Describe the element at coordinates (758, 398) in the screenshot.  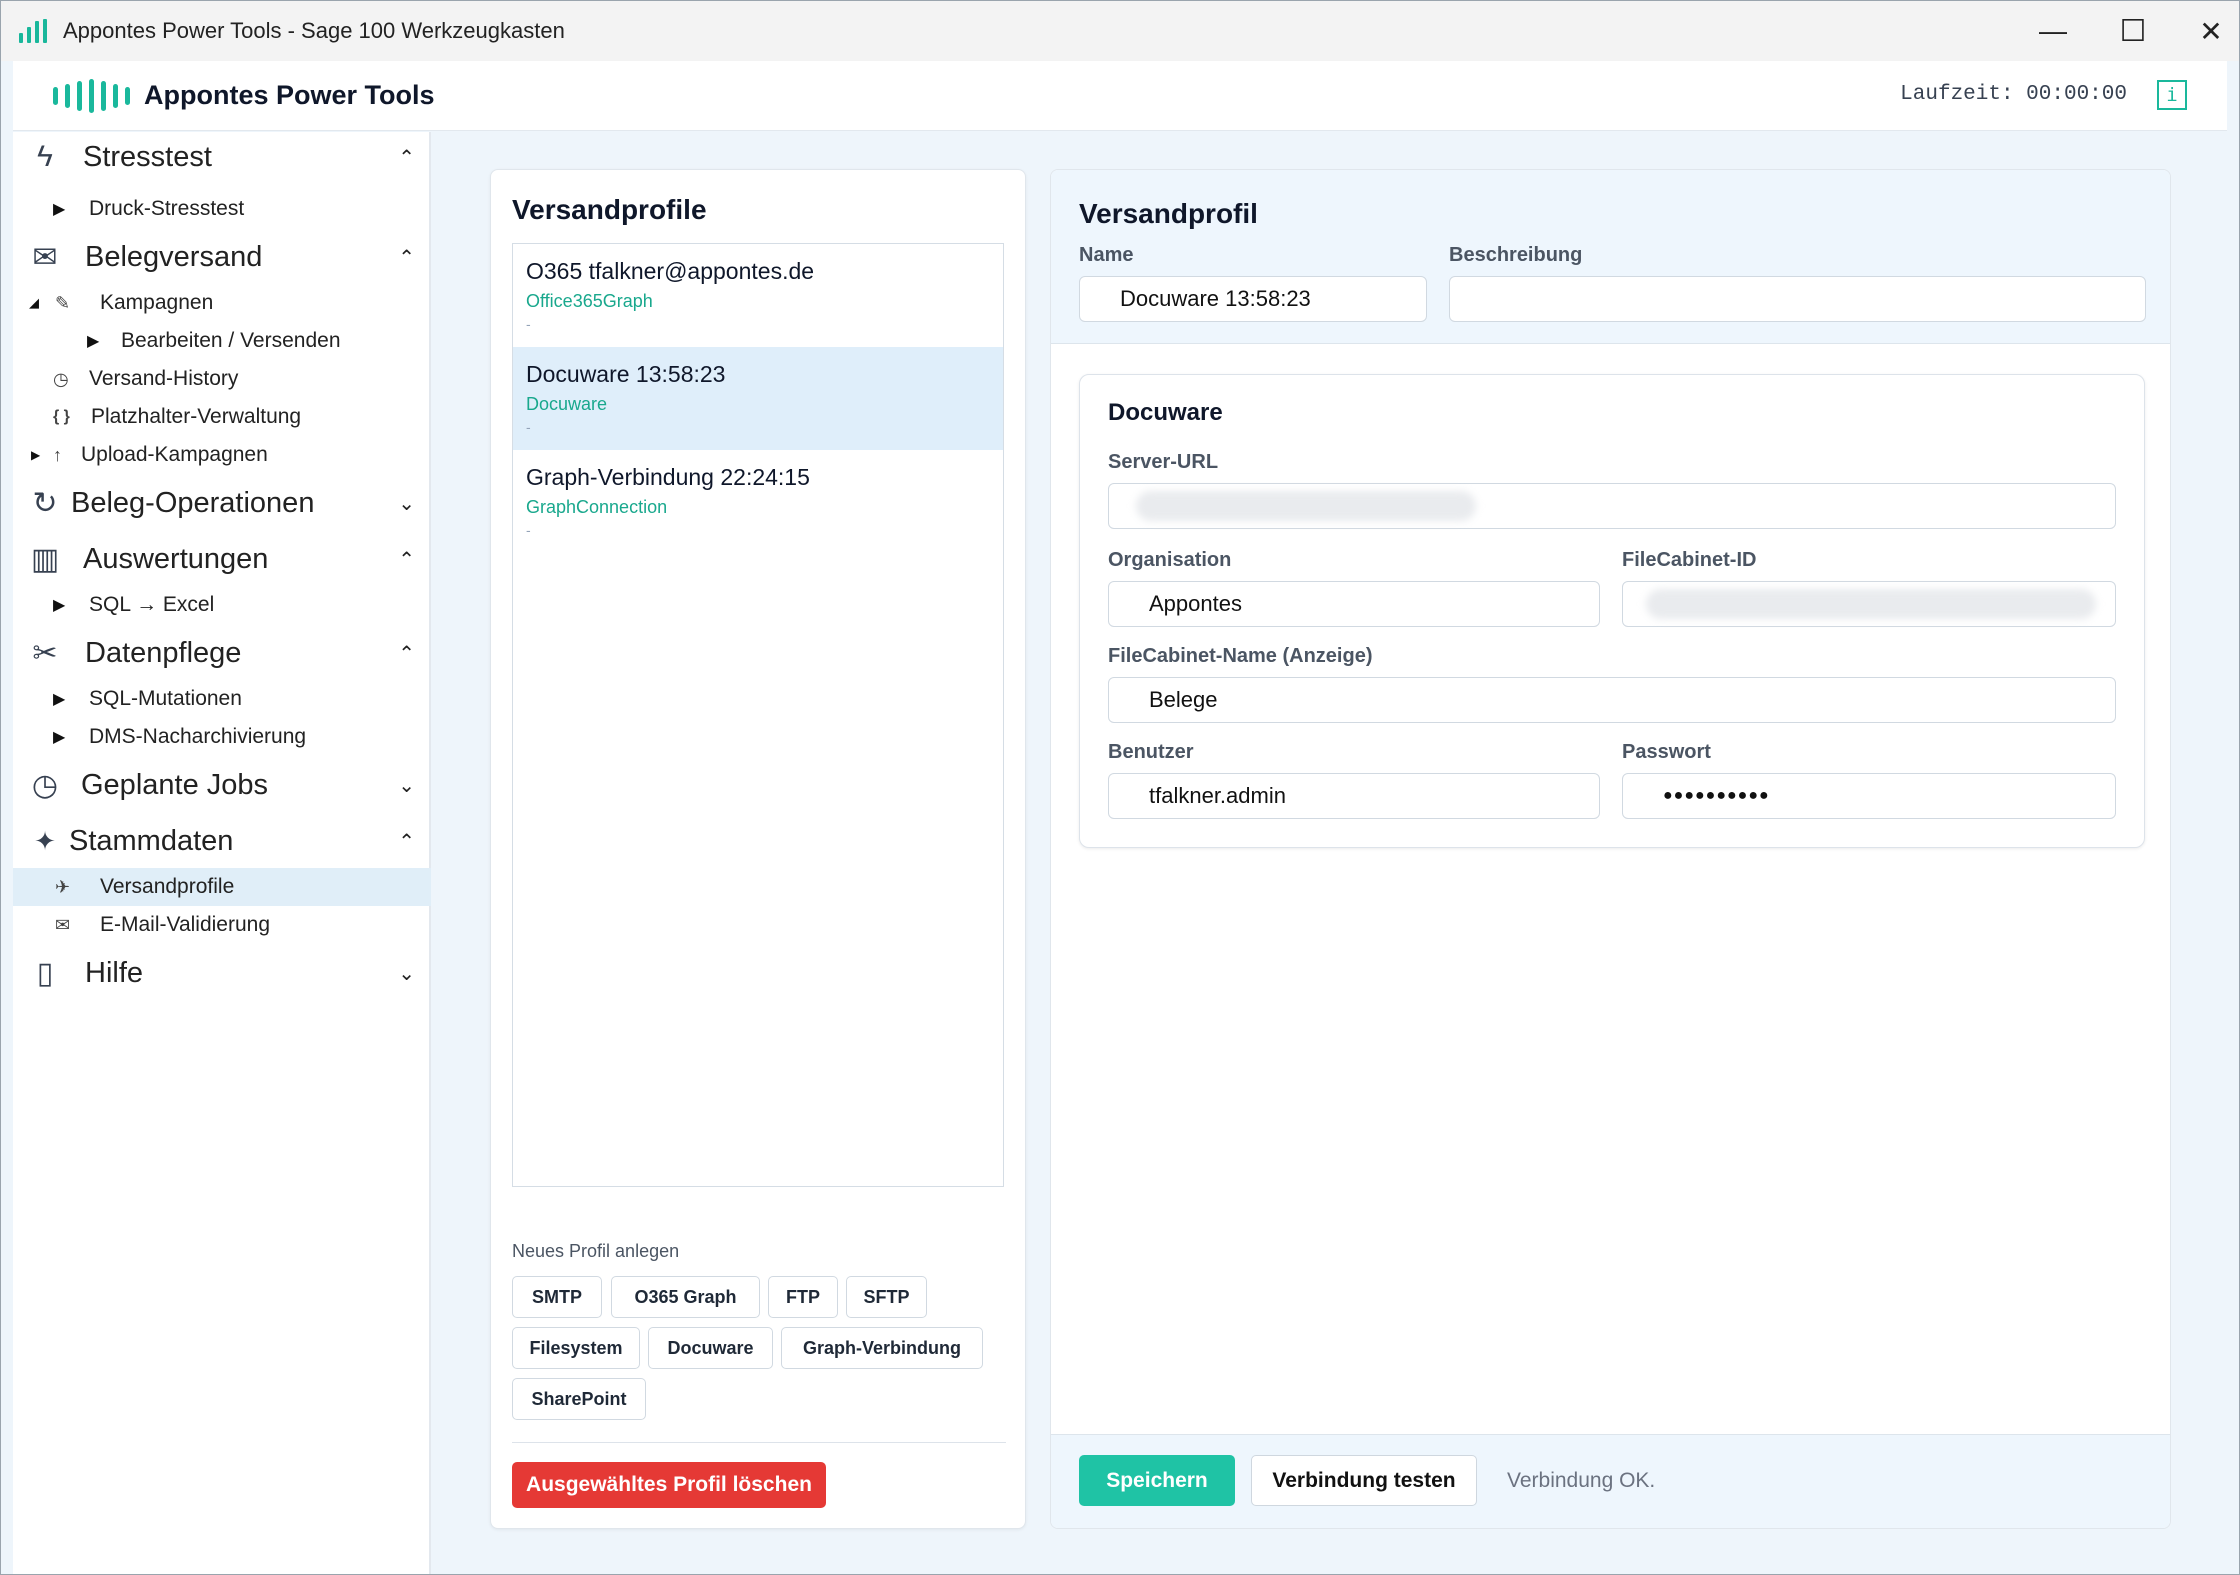
I see `profile-list-item-selected: Docuware 13:58:23 Docuware -` at that location.